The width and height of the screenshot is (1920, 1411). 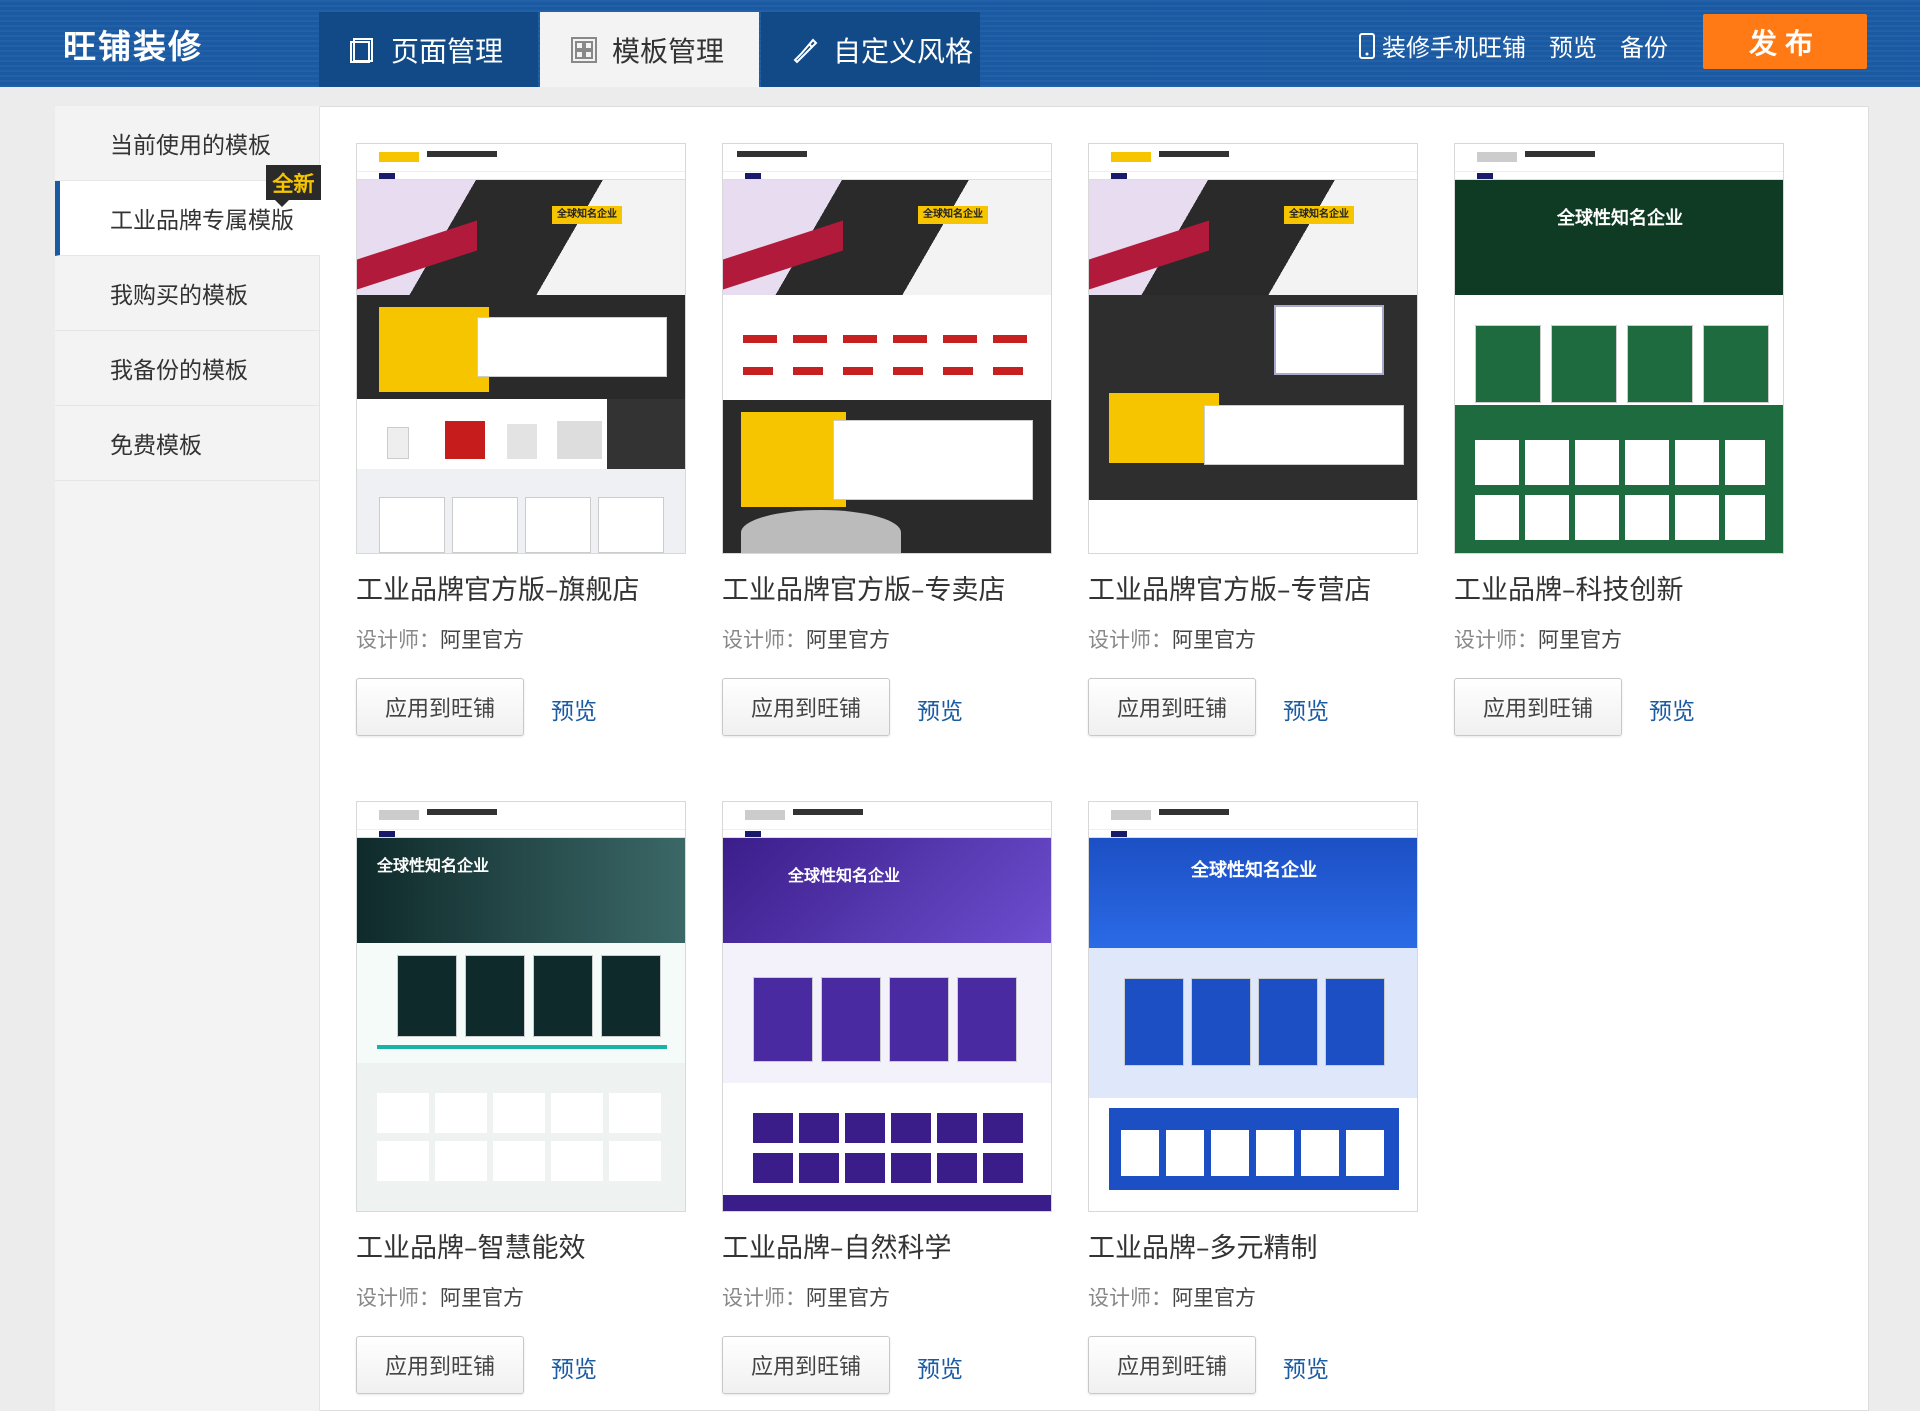 I want to click on mobile-decor-button: 装修手机旺铺, so click(x=1442, y=45).